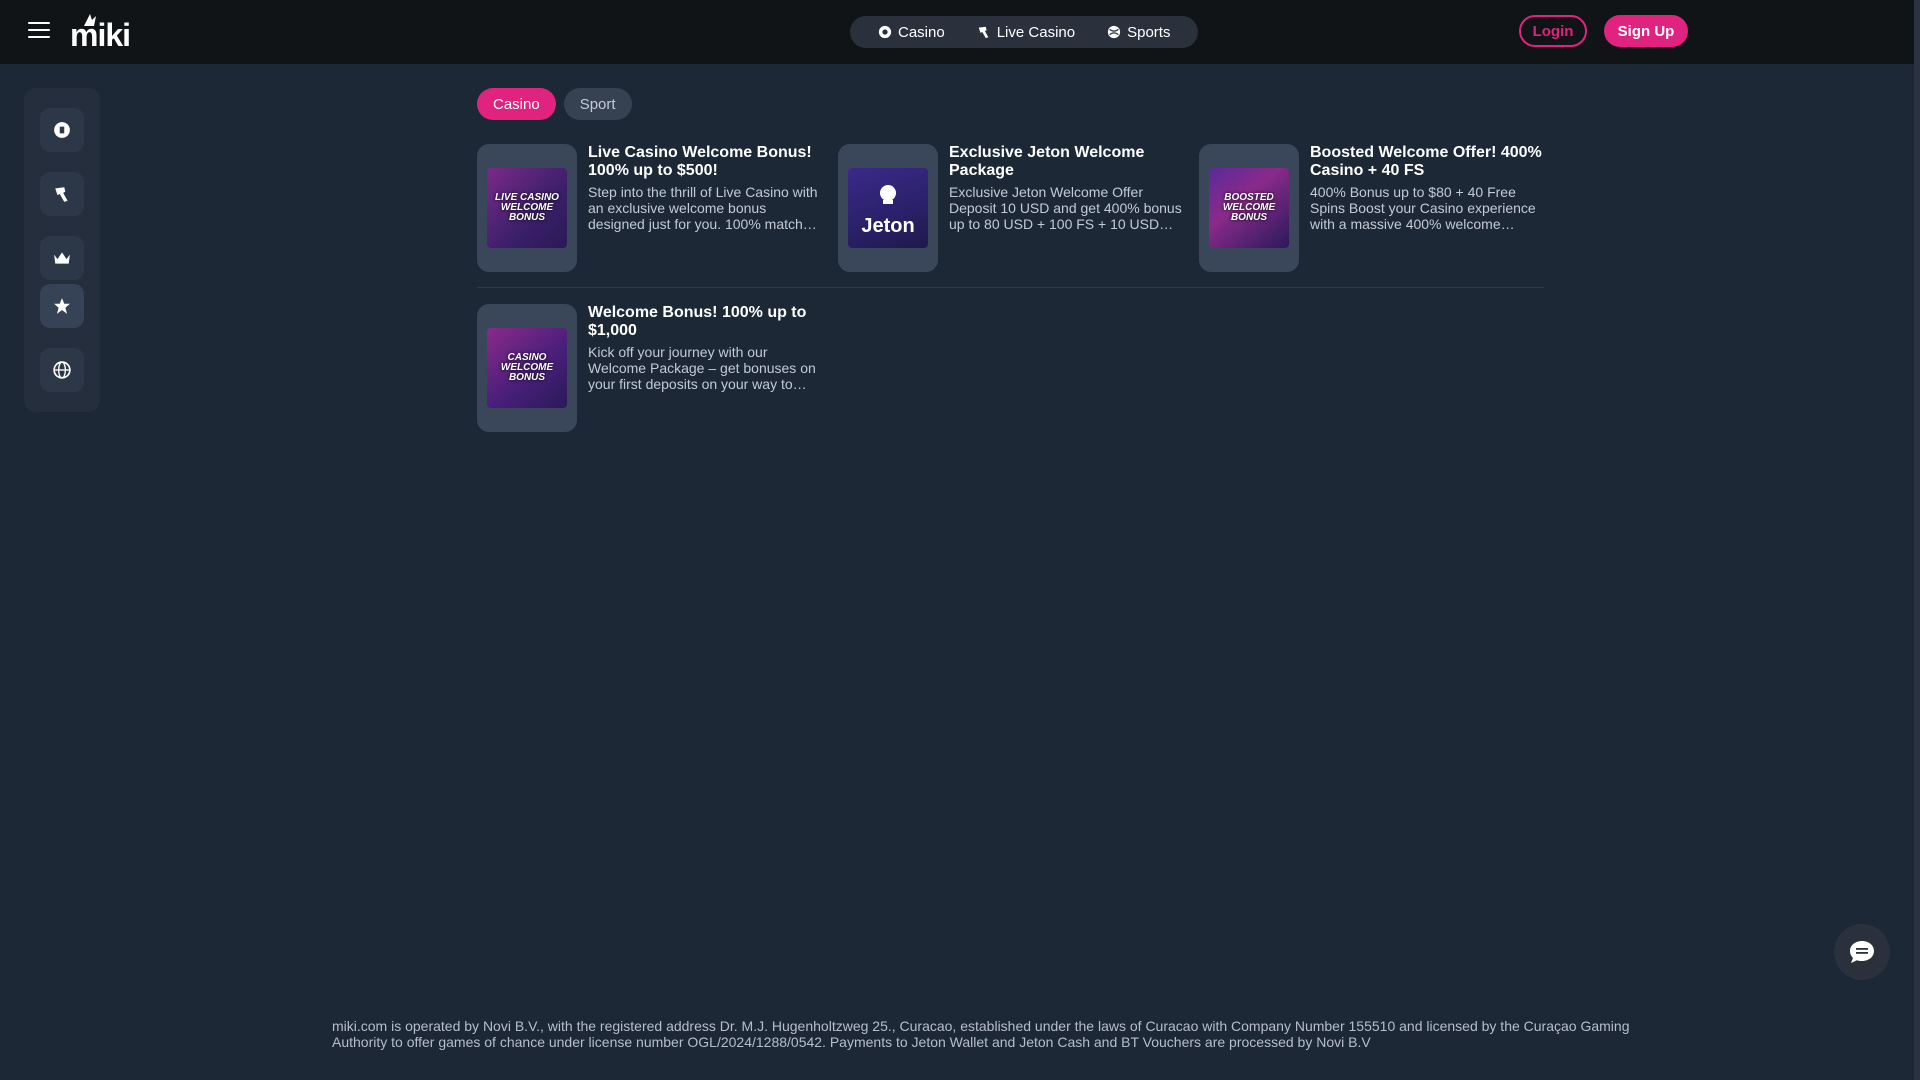 This screenshot has width=1920, height=1080. I want to click on rail-casino-button, so click(62, 130).